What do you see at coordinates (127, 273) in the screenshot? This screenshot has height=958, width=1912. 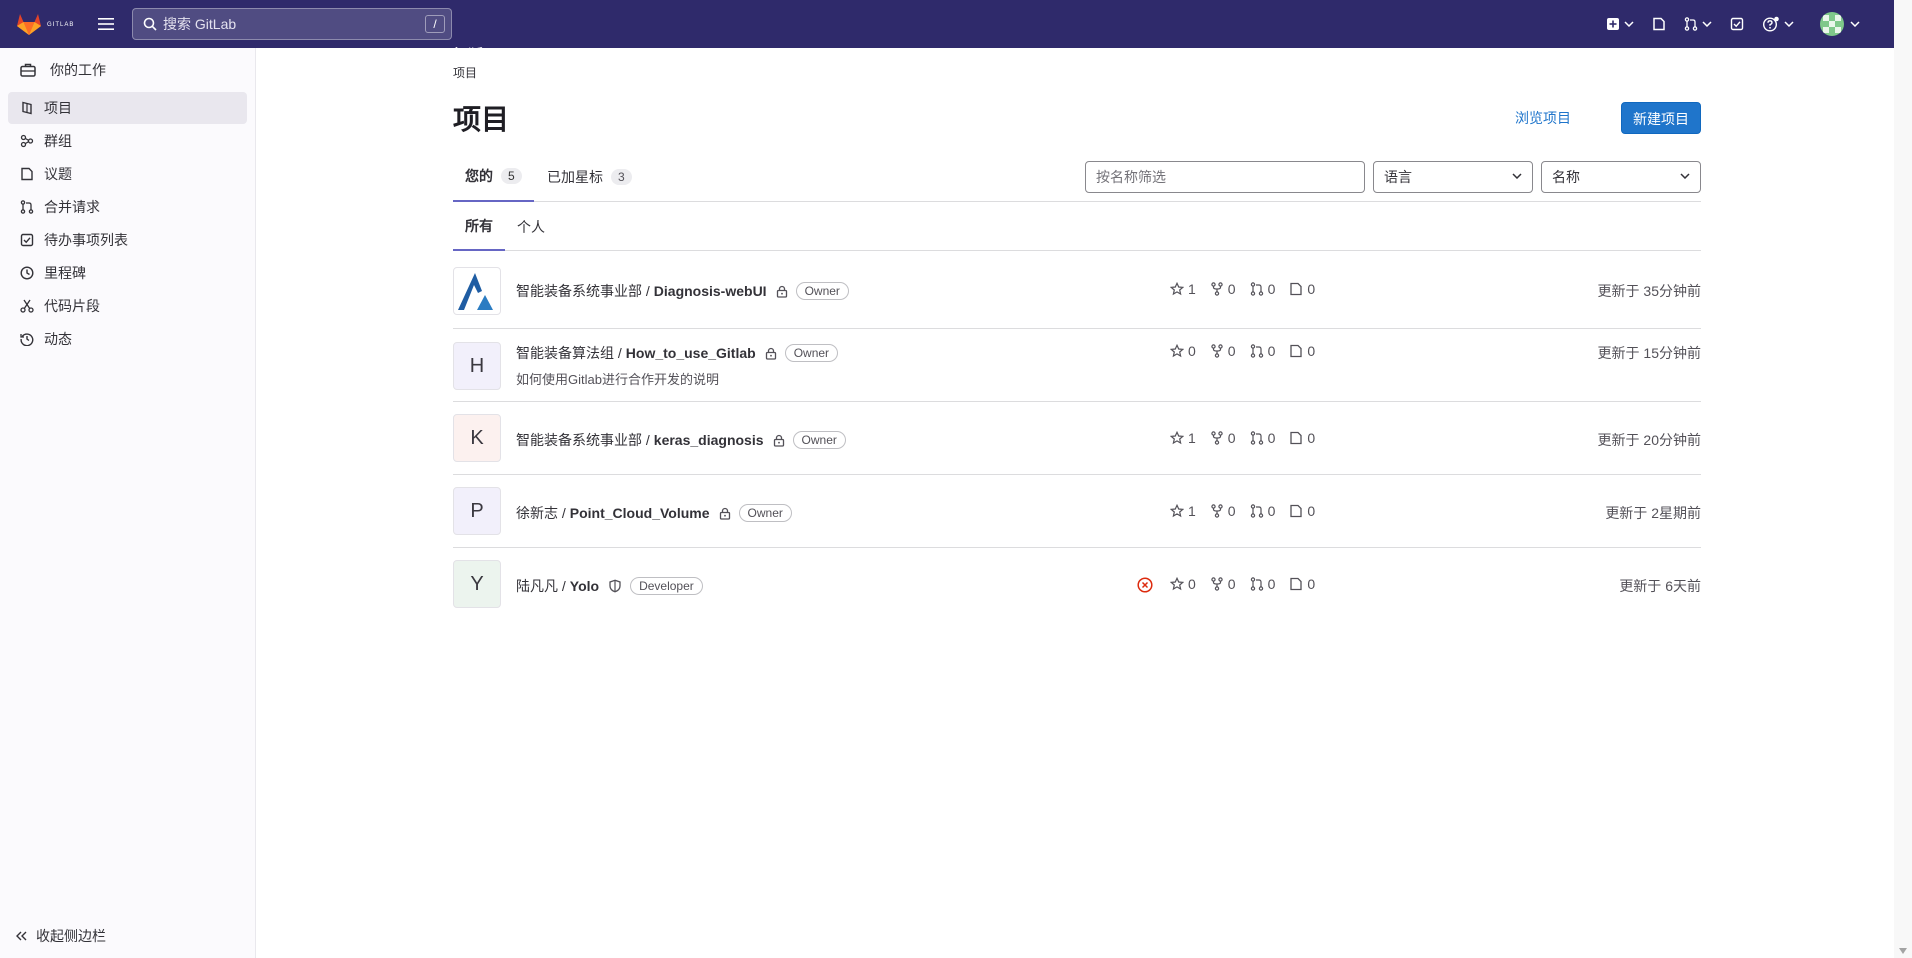 I see `sidebar-item-milestones: 里程碑` at bounding box center [127, 273].